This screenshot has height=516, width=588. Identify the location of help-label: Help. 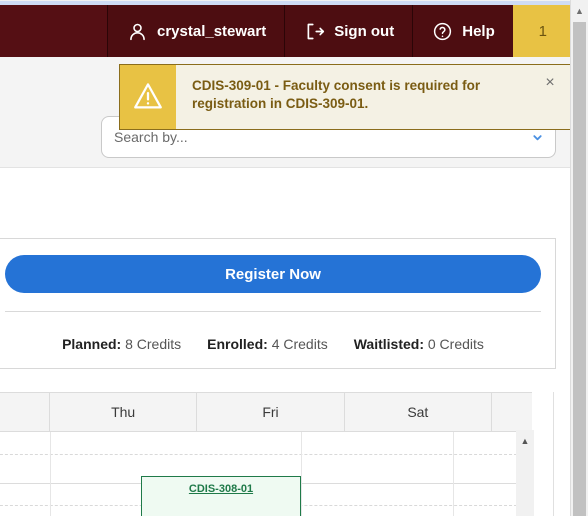
(478, 31).